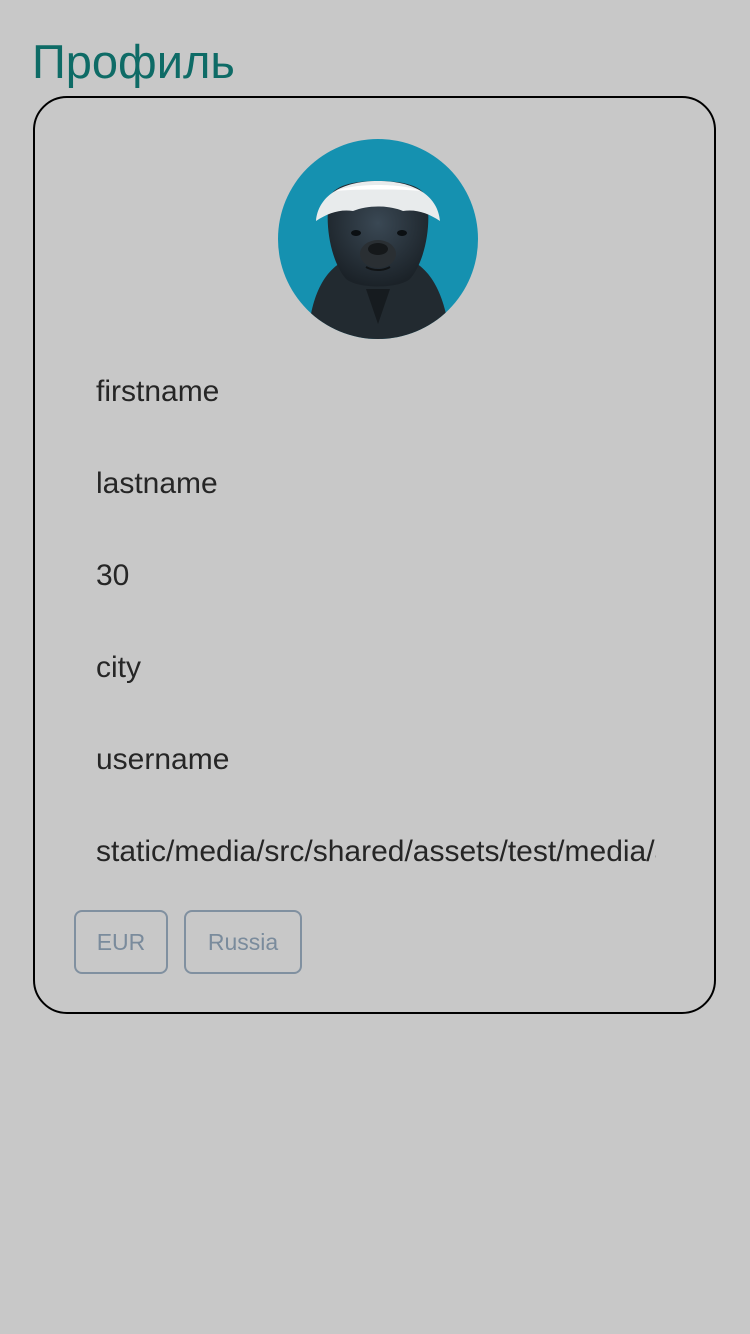 The image size is (750, 1334). What do you see at coordinates (376, 576) in the screenshot?
I see `age-field` at bounding box center [376, 576].